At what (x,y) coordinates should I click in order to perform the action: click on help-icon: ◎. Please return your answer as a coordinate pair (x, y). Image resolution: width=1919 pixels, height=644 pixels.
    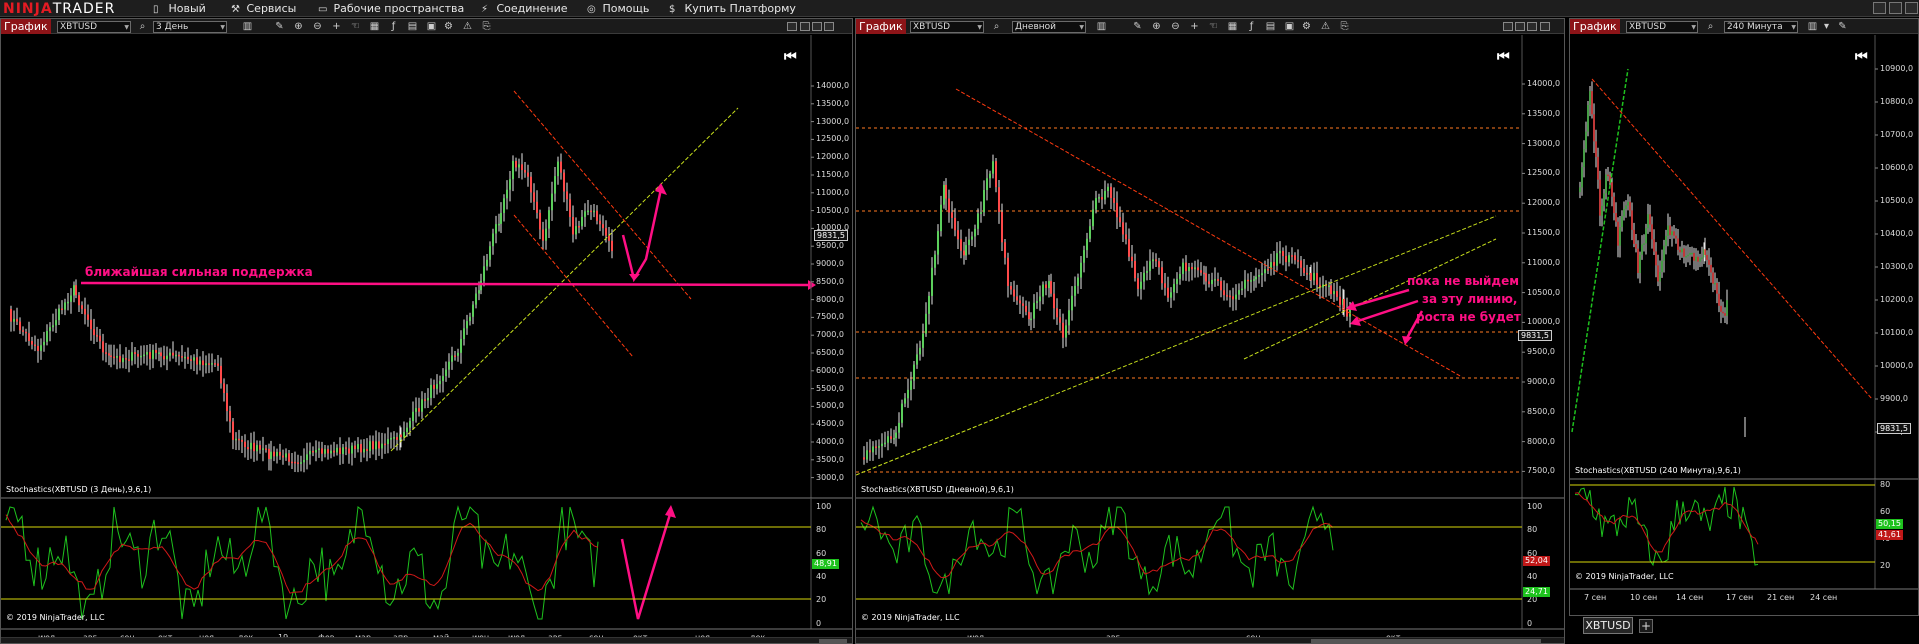
    Looking at the image, I should click on (591, 9).